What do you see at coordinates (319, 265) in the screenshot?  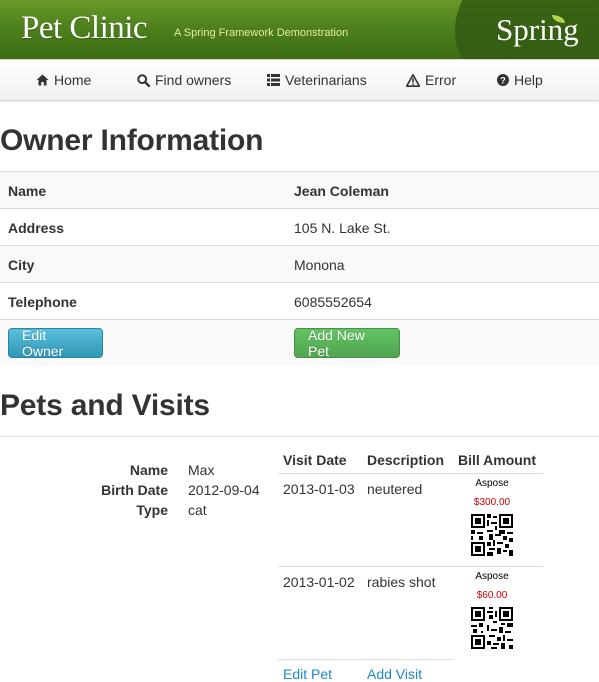 I see `owner-city-value: Monona` at bounding box center [319, 265].